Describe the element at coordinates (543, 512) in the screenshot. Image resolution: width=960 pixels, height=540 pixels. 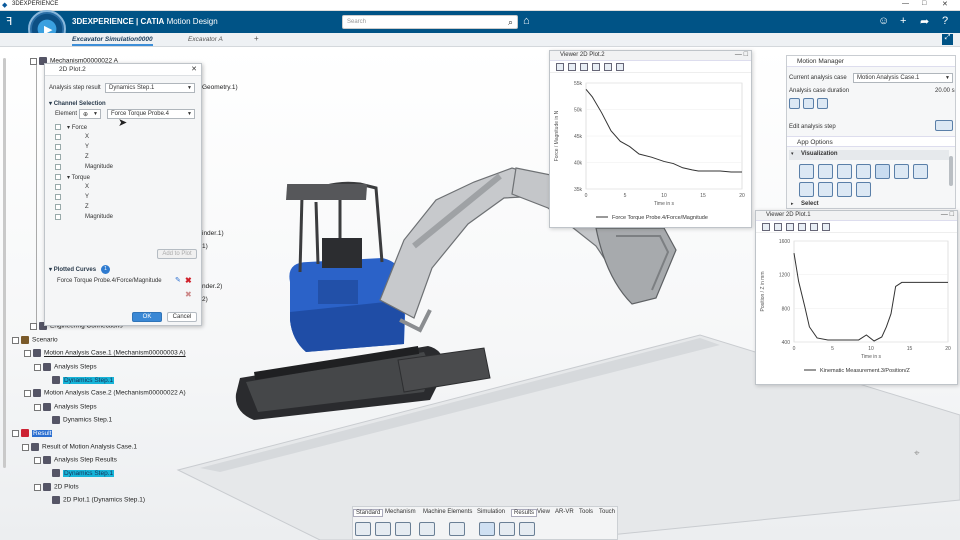
I see `tab-view: View` at that location.